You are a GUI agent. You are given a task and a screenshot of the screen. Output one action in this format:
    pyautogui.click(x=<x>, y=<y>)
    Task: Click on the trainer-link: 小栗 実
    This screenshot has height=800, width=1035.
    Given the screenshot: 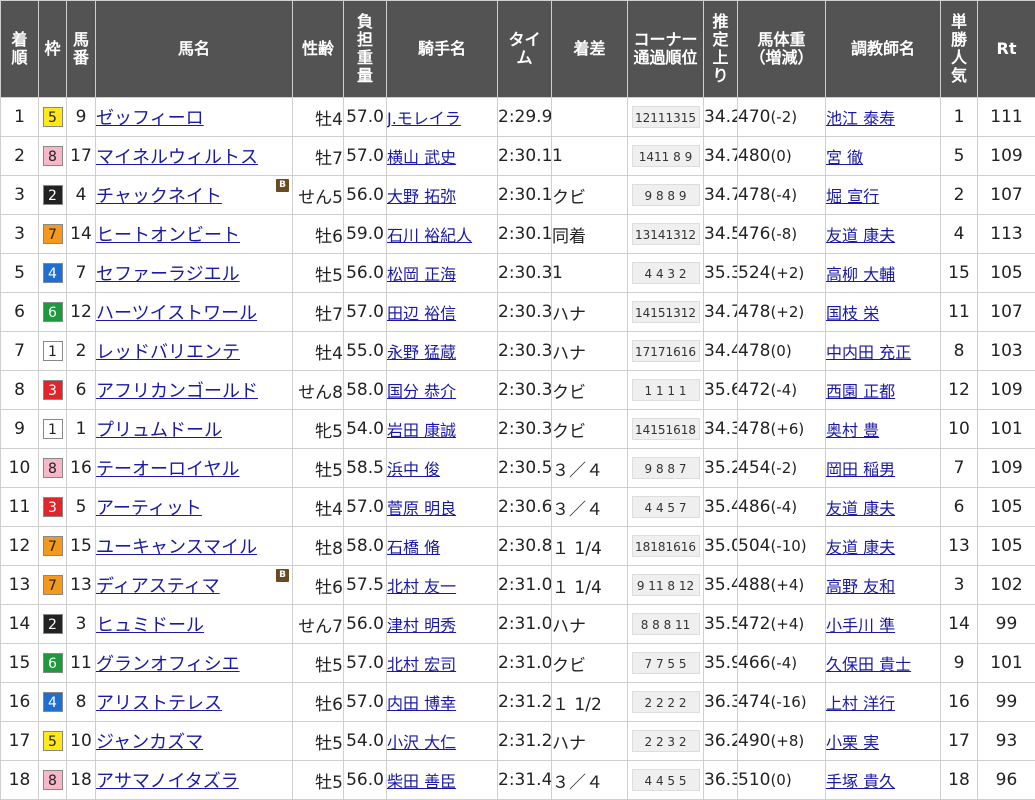 What is the action you would take?
    pyautogui.click(x=853, y=742)
    